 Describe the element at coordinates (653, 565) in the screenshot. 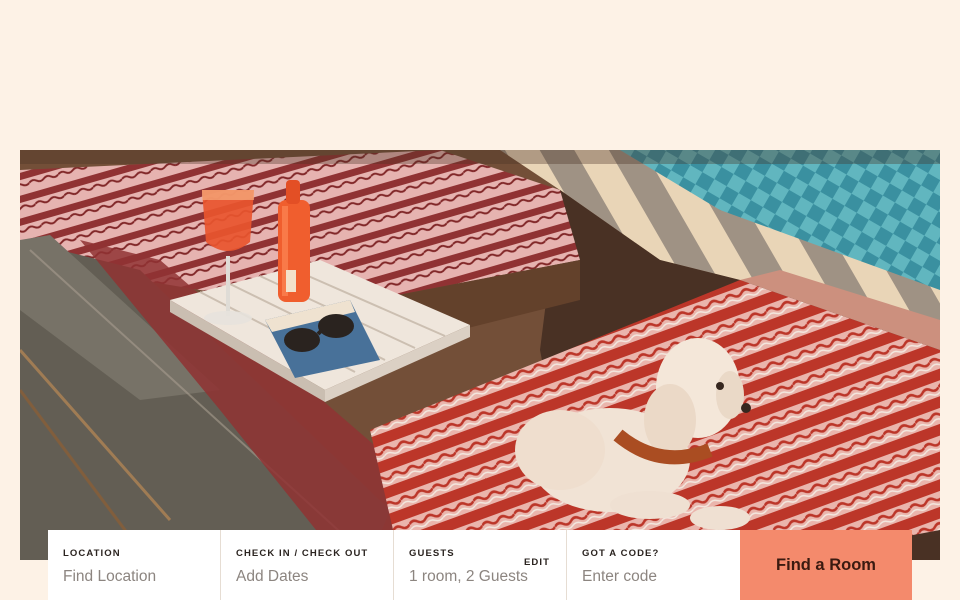

I see `promo-code-field: GOT A CODE?` at that location.